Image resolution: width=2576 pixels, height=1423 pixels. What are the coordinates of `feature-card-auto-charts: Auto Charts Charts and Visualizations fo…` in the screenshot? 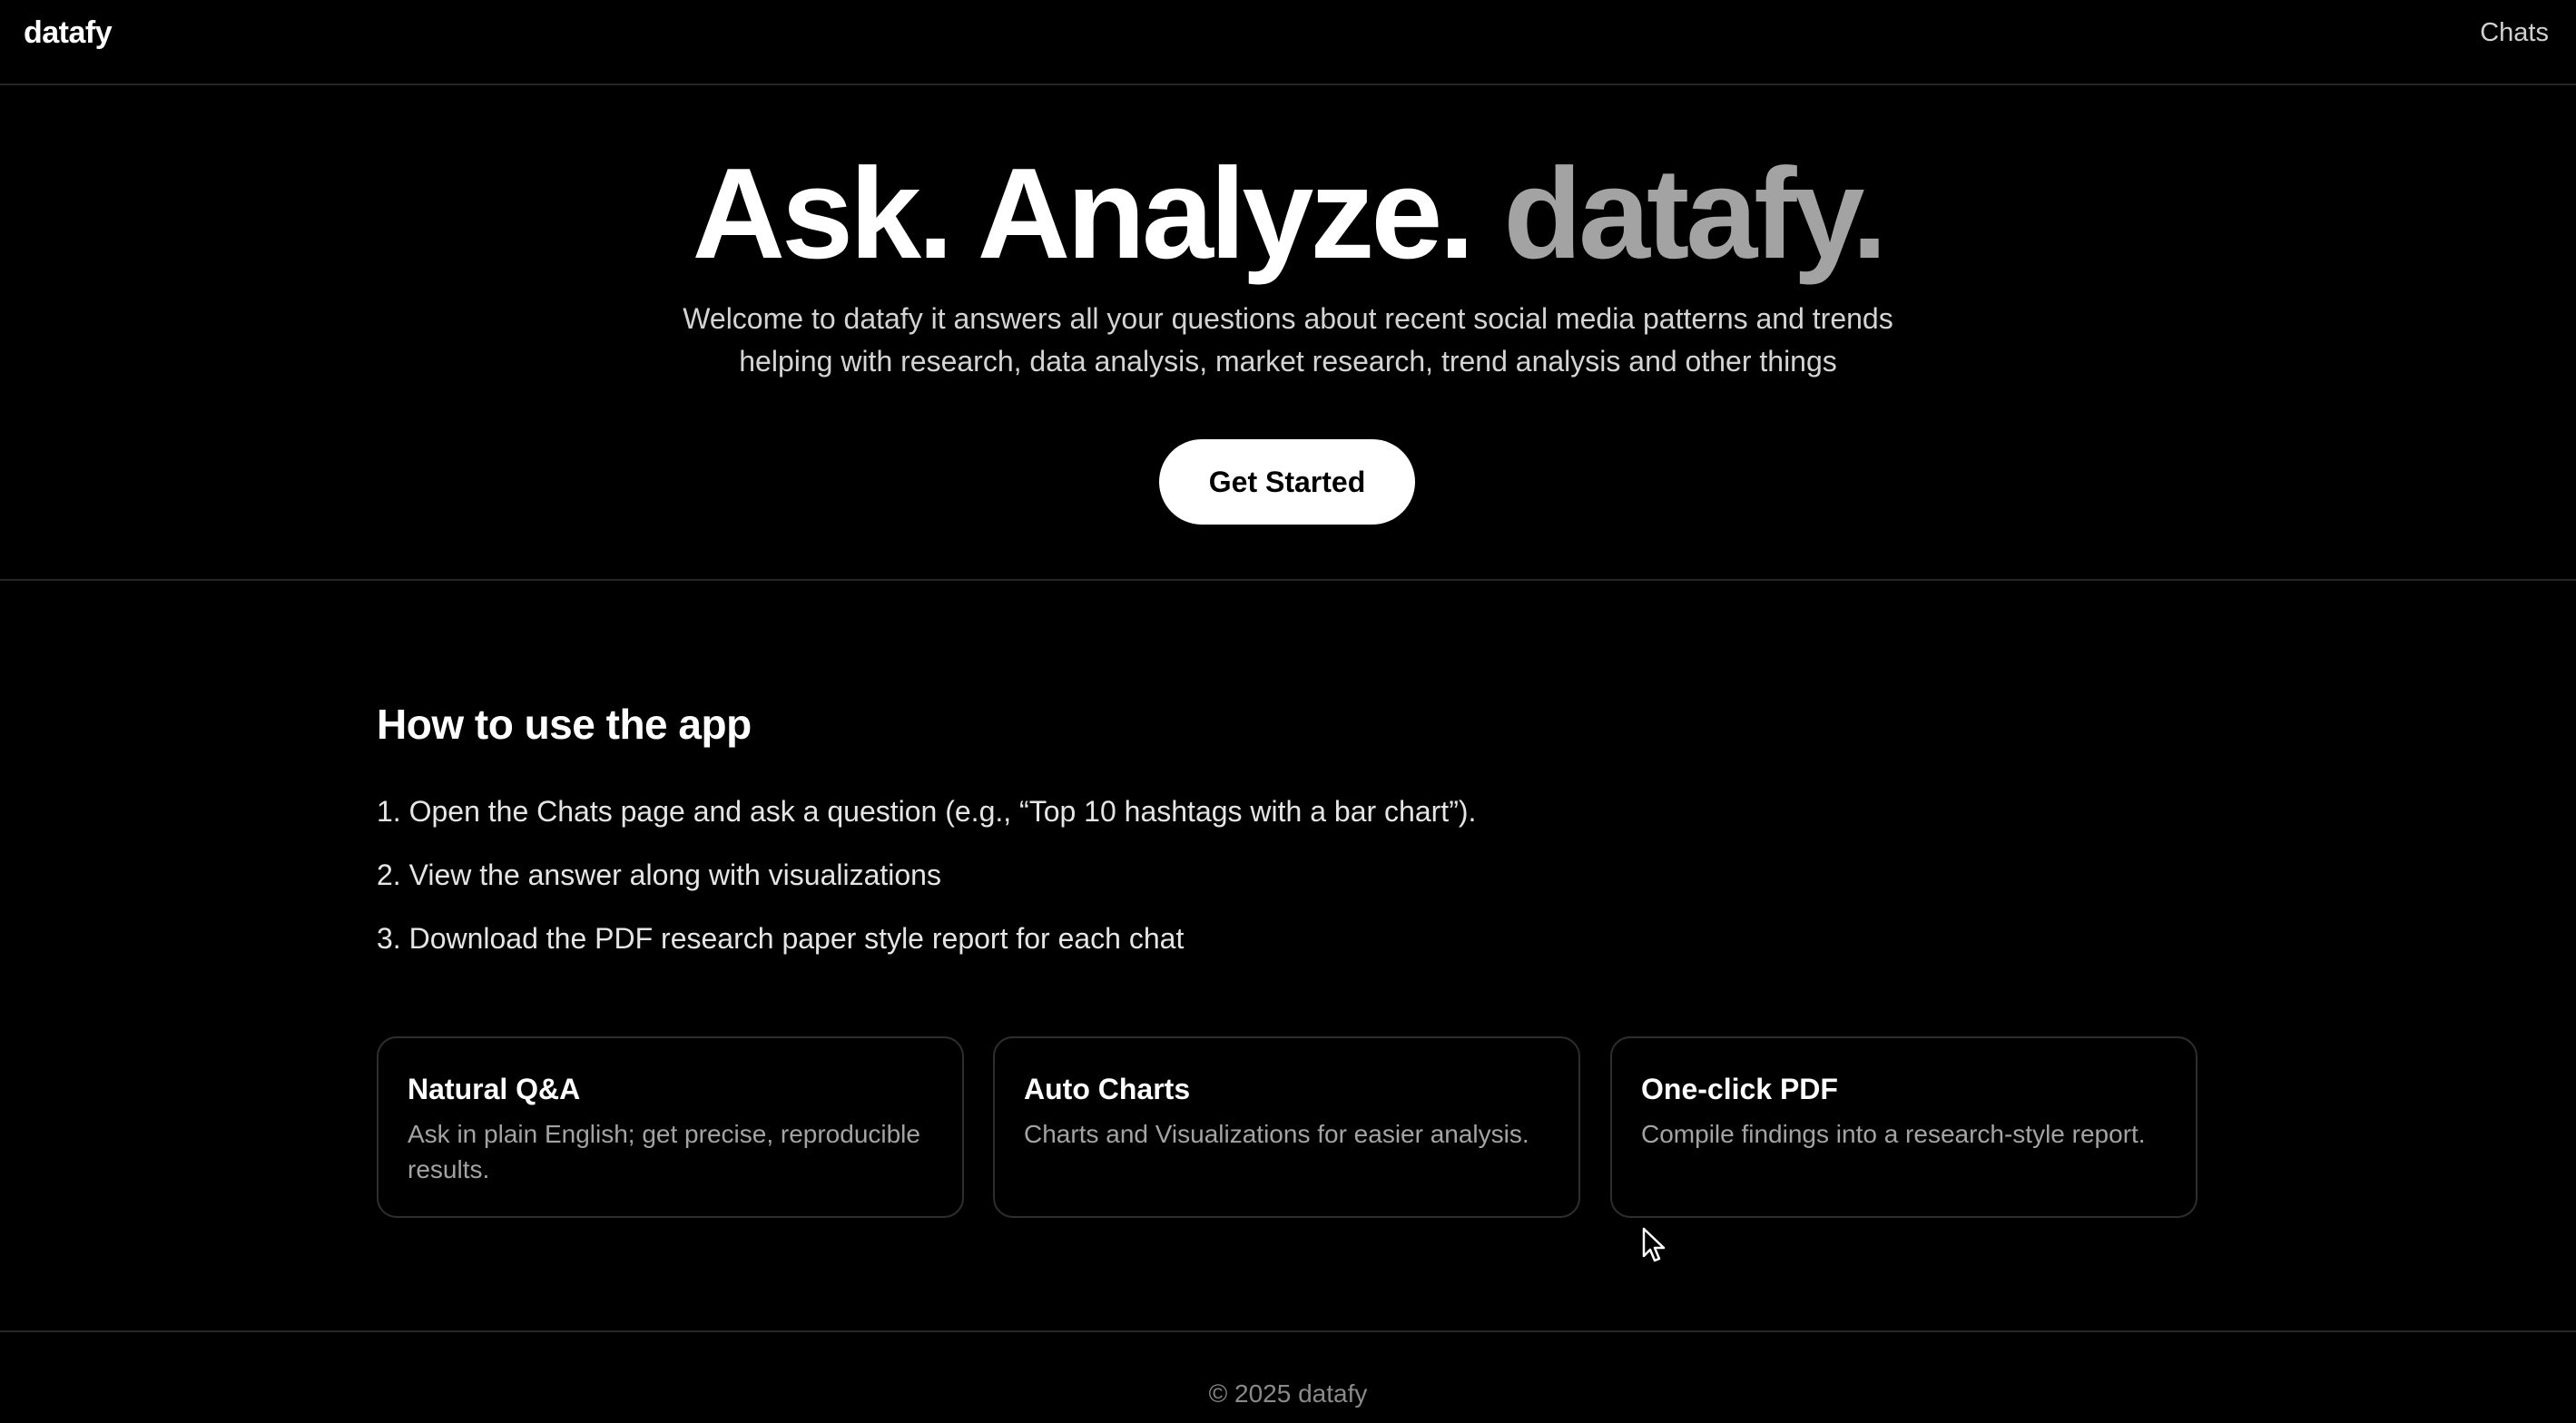 It's located at (1286, 1127).